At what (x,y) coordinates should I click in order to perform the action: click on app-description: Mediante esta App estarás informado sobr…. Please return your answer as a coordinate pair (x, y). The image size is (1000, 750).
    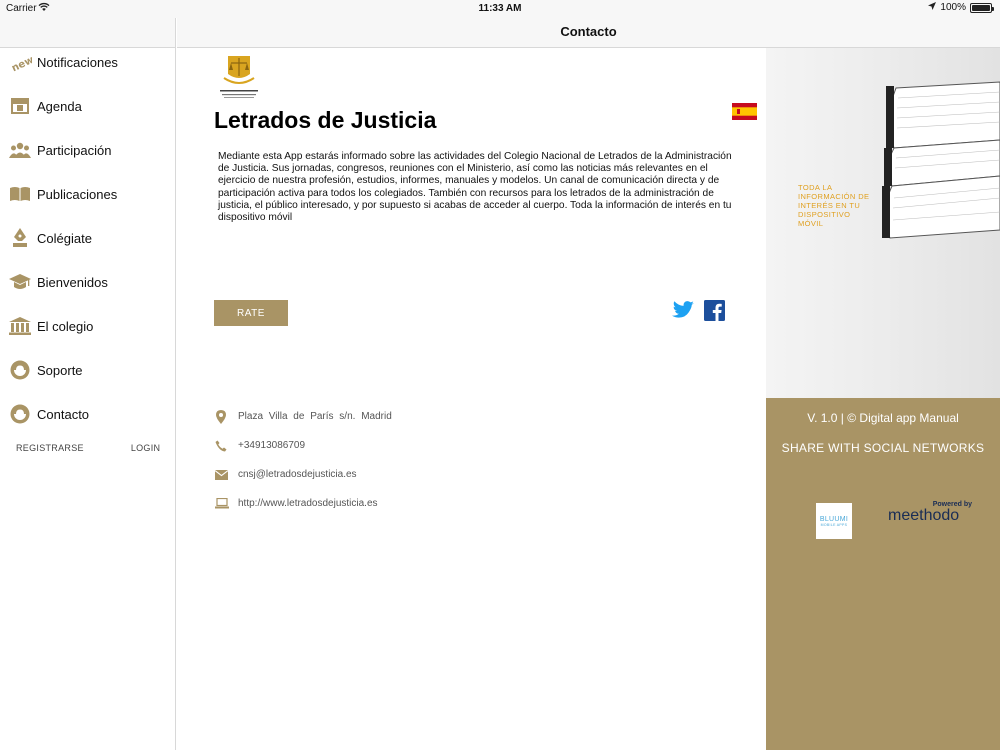
    Looking at the image, I should click on (475, 187).